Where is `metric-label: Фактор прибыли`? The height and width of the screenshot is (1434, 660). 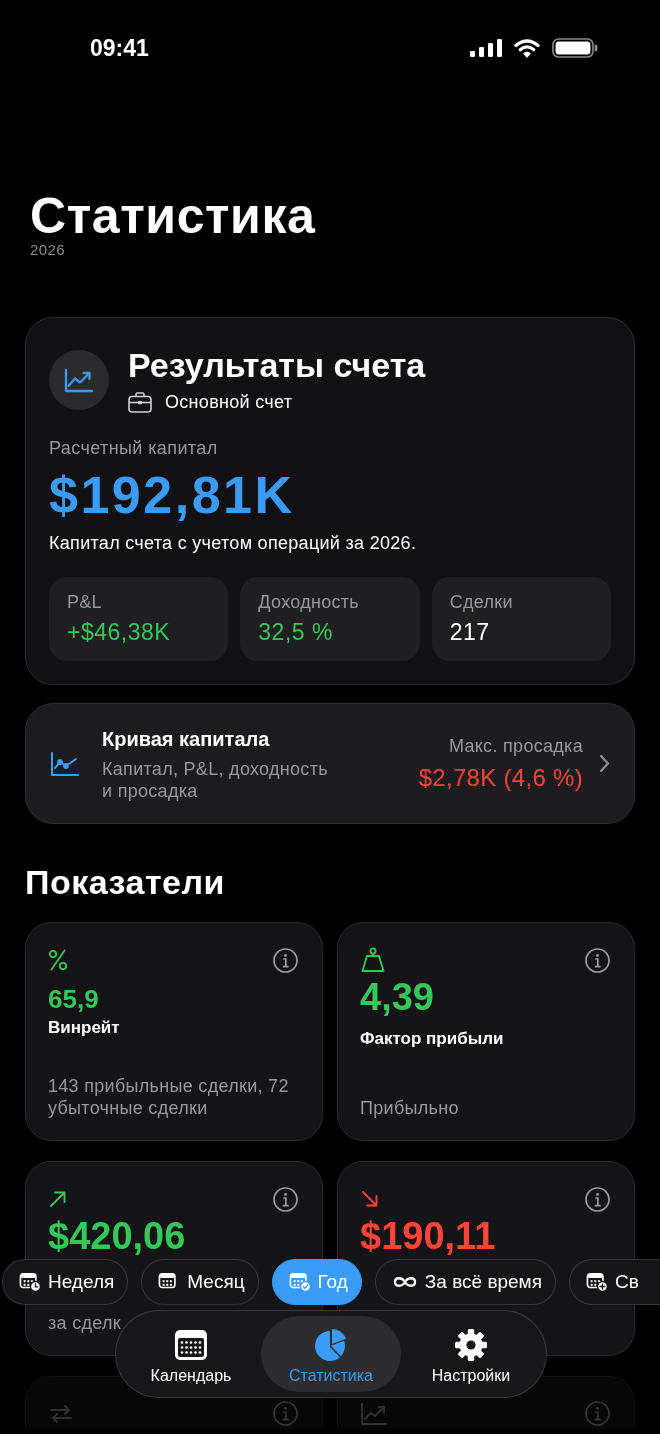 metric-label: Фактор прибыли is located at coordinates (432, 1039).